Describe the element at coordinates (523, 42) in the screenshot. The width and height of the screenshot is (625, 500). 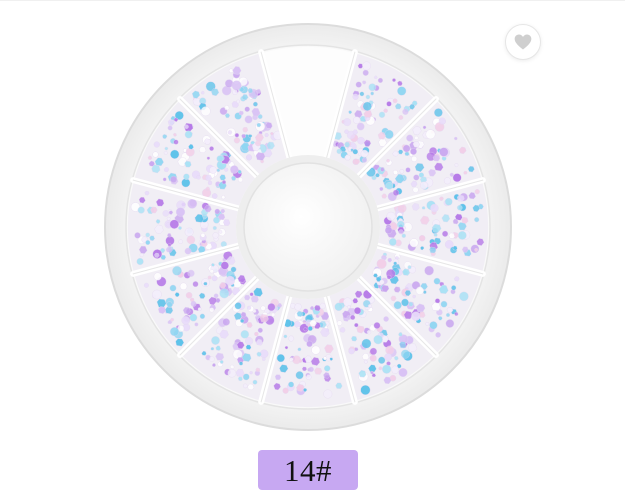
I see `heart-icon` at that location.